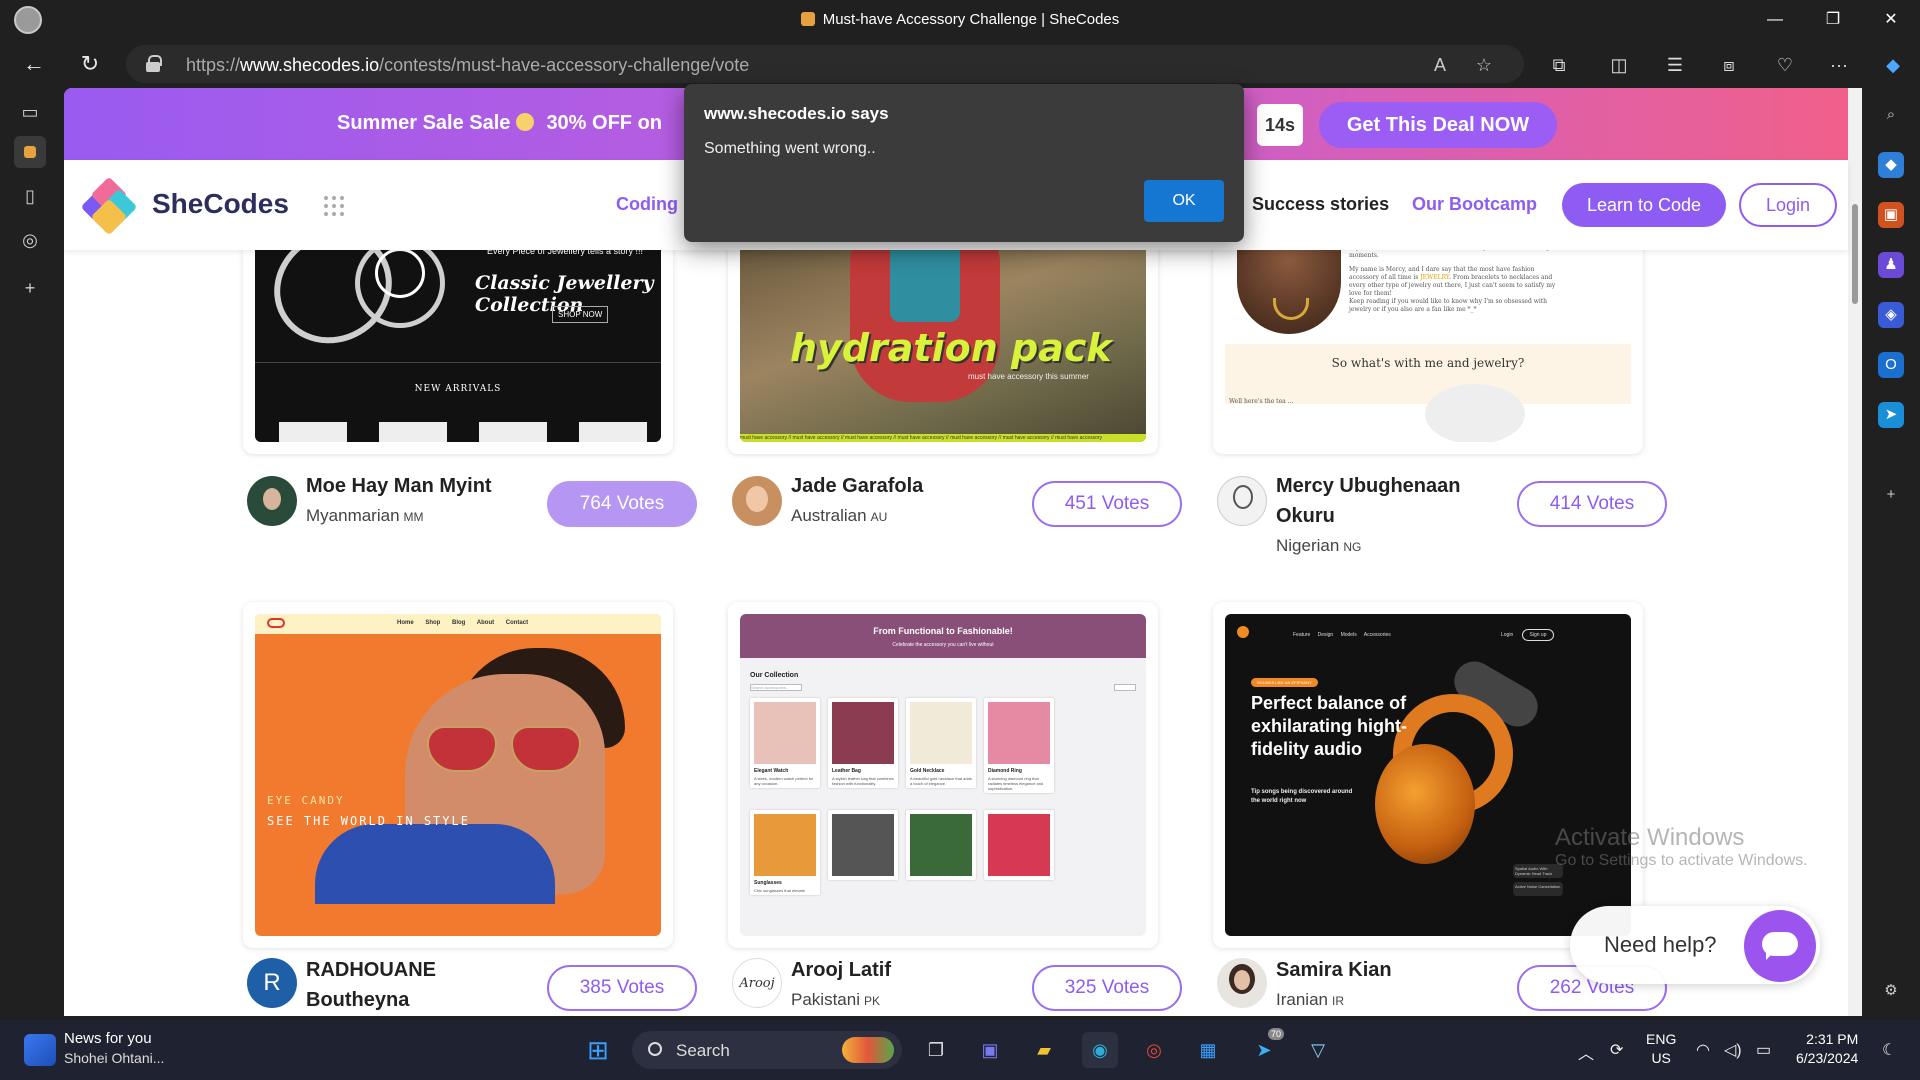 This screenshot has height=1080, width=1920. I want to click on entrant-name: Samira Kian, so click(1334, 970).